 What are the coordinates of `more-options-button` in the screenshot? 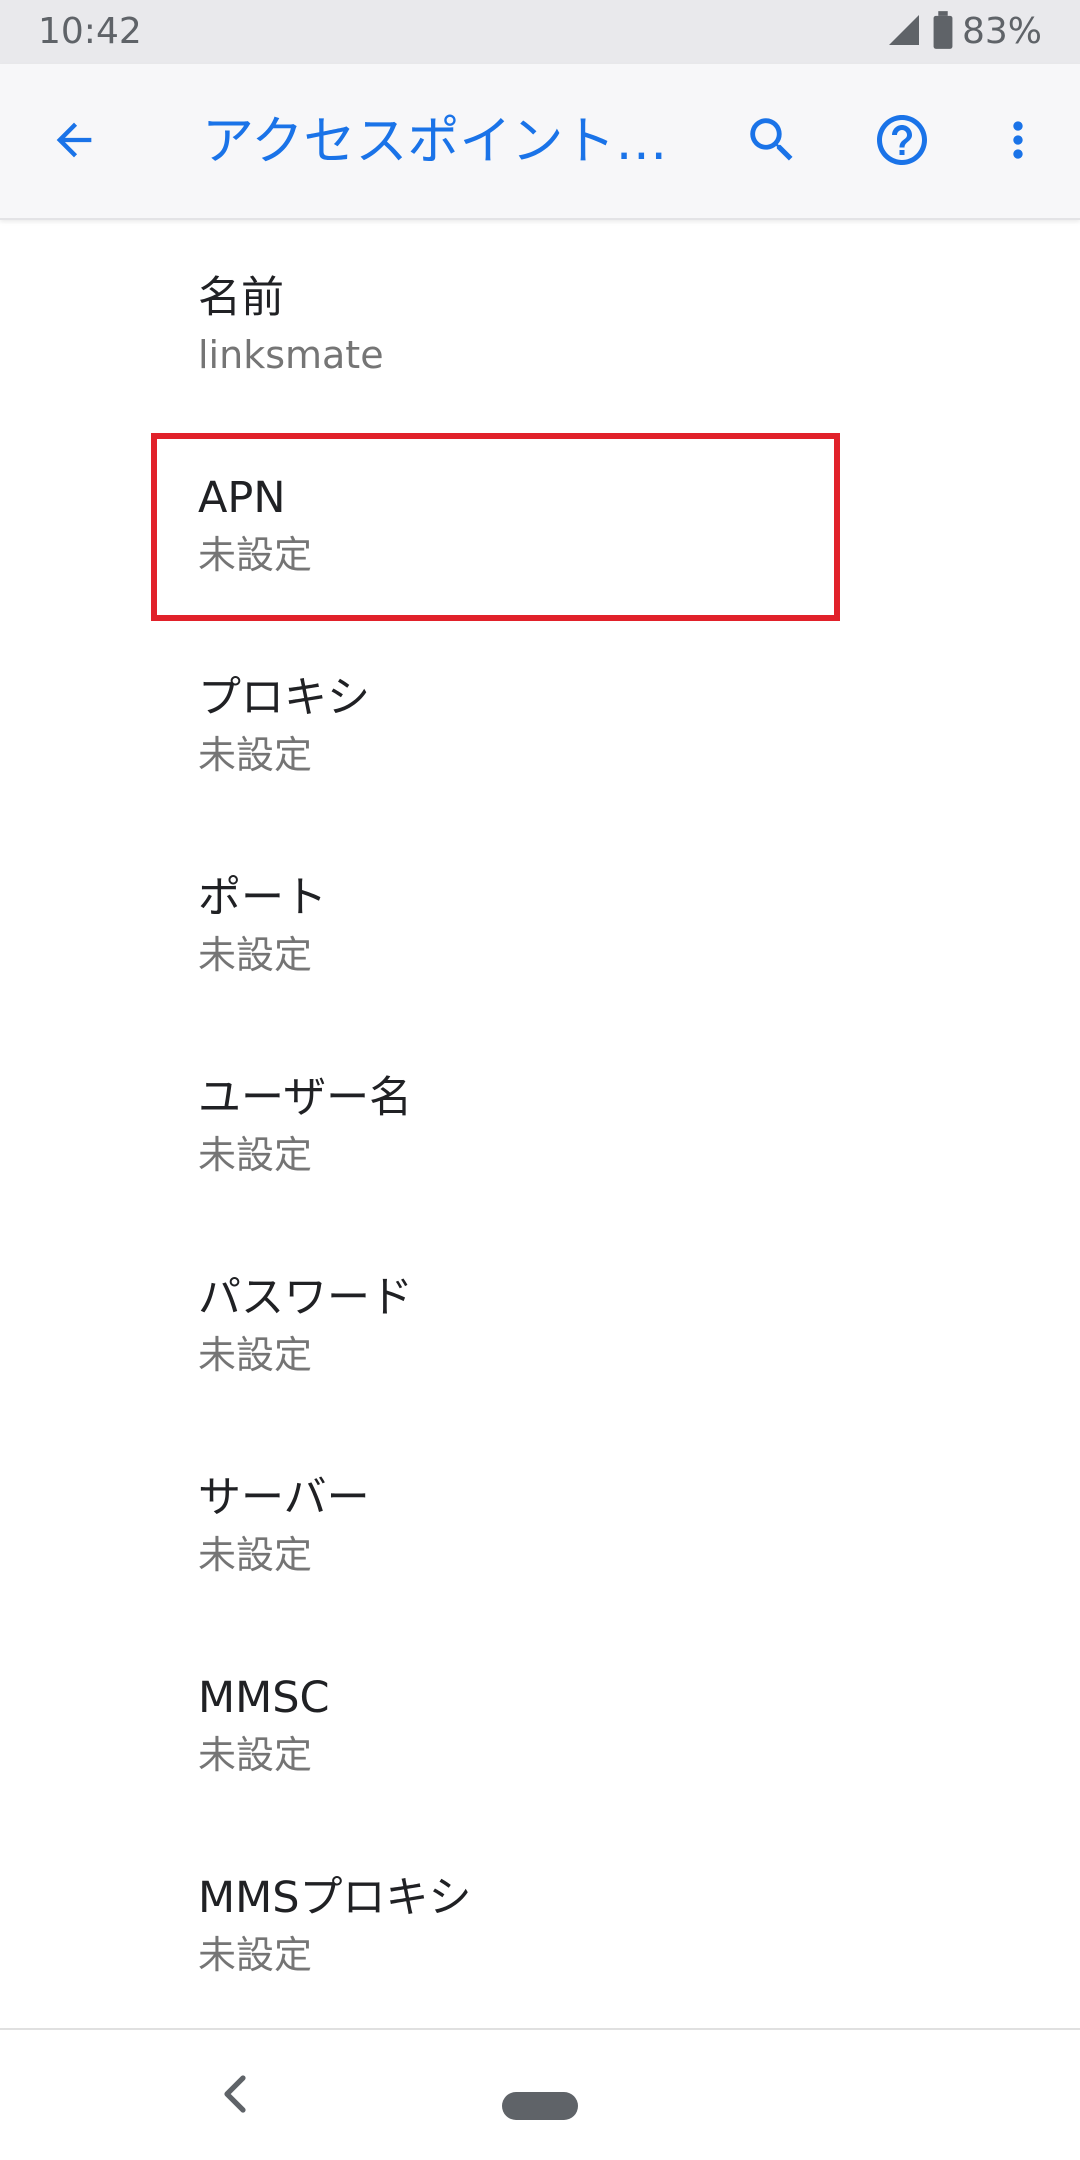 It's located at (1018, 142).